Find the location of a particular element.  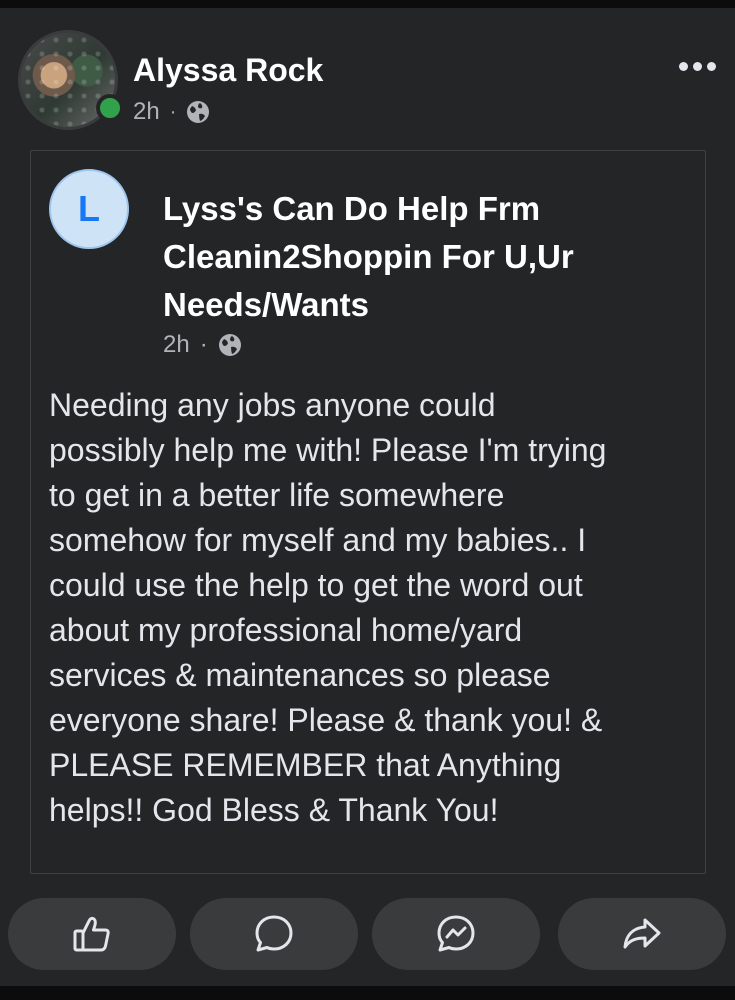

messenger-button is located at coordinates (456, 934).